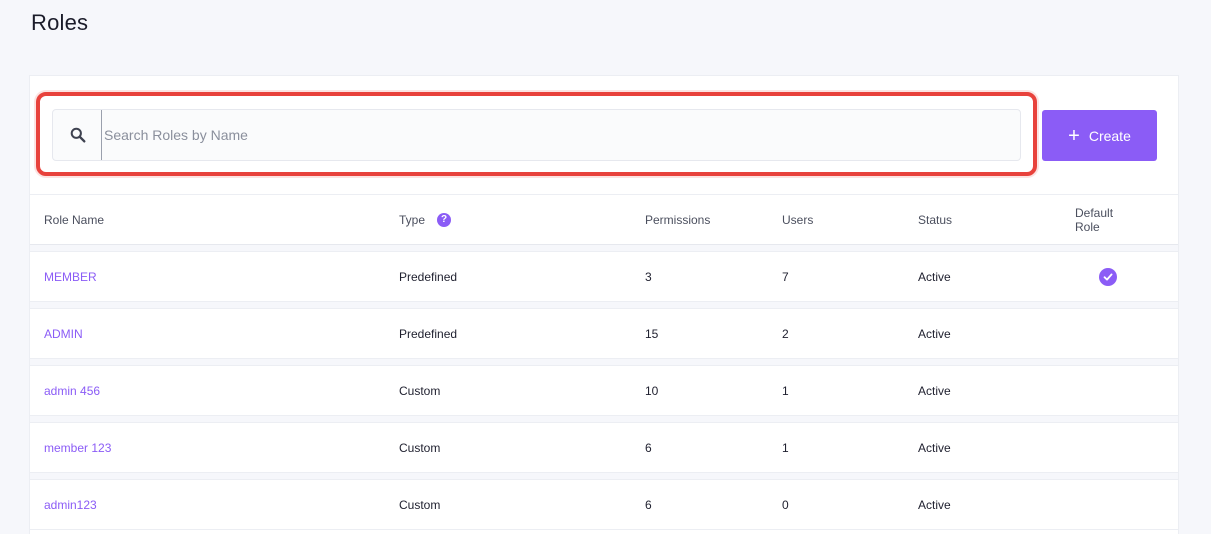  Describe the element at coordinates (77, 447) in the screenshot. I see `role-name-link: member 123` at that location.